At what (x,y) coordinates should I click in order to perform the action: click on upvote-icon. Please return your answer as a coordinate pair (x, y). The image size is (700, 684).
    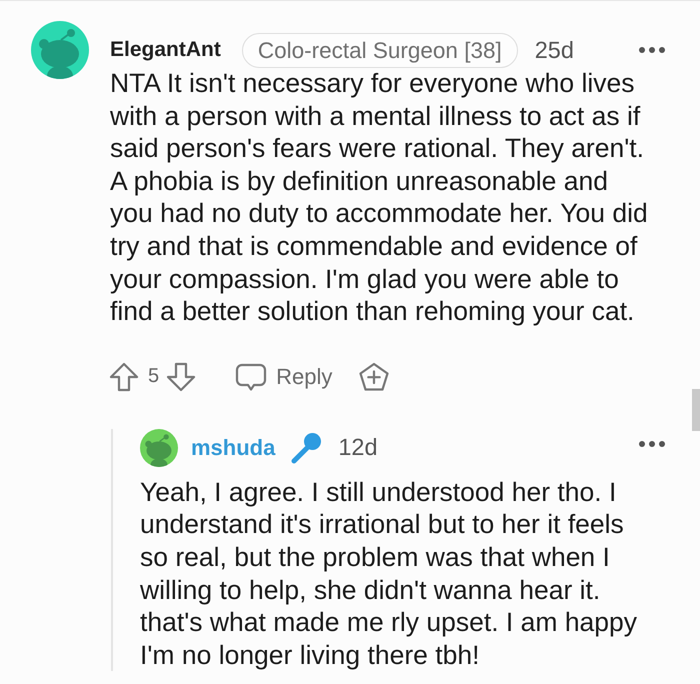
    Looking at the image, I should click on (124, 376).